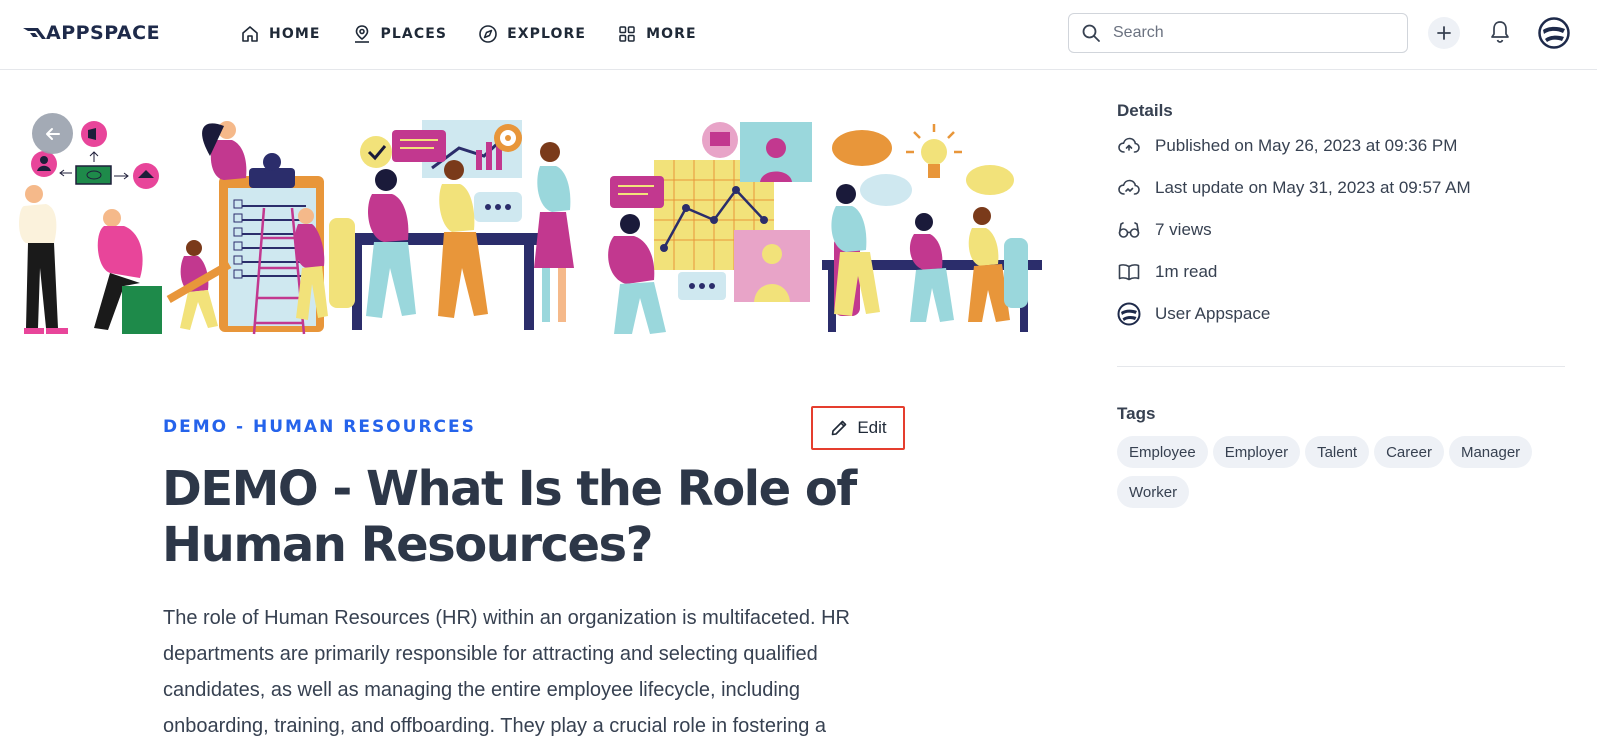  I want to click on logo-text: APPSPACE, so click(103, 33).